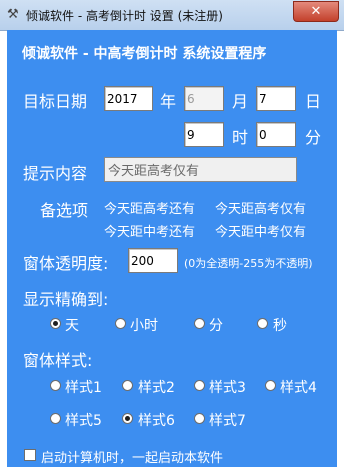 This screenshot has width=344, height=467. Describe the element at coordinates (55, 385) in the screenshot. I see `style1-radio` at that location.